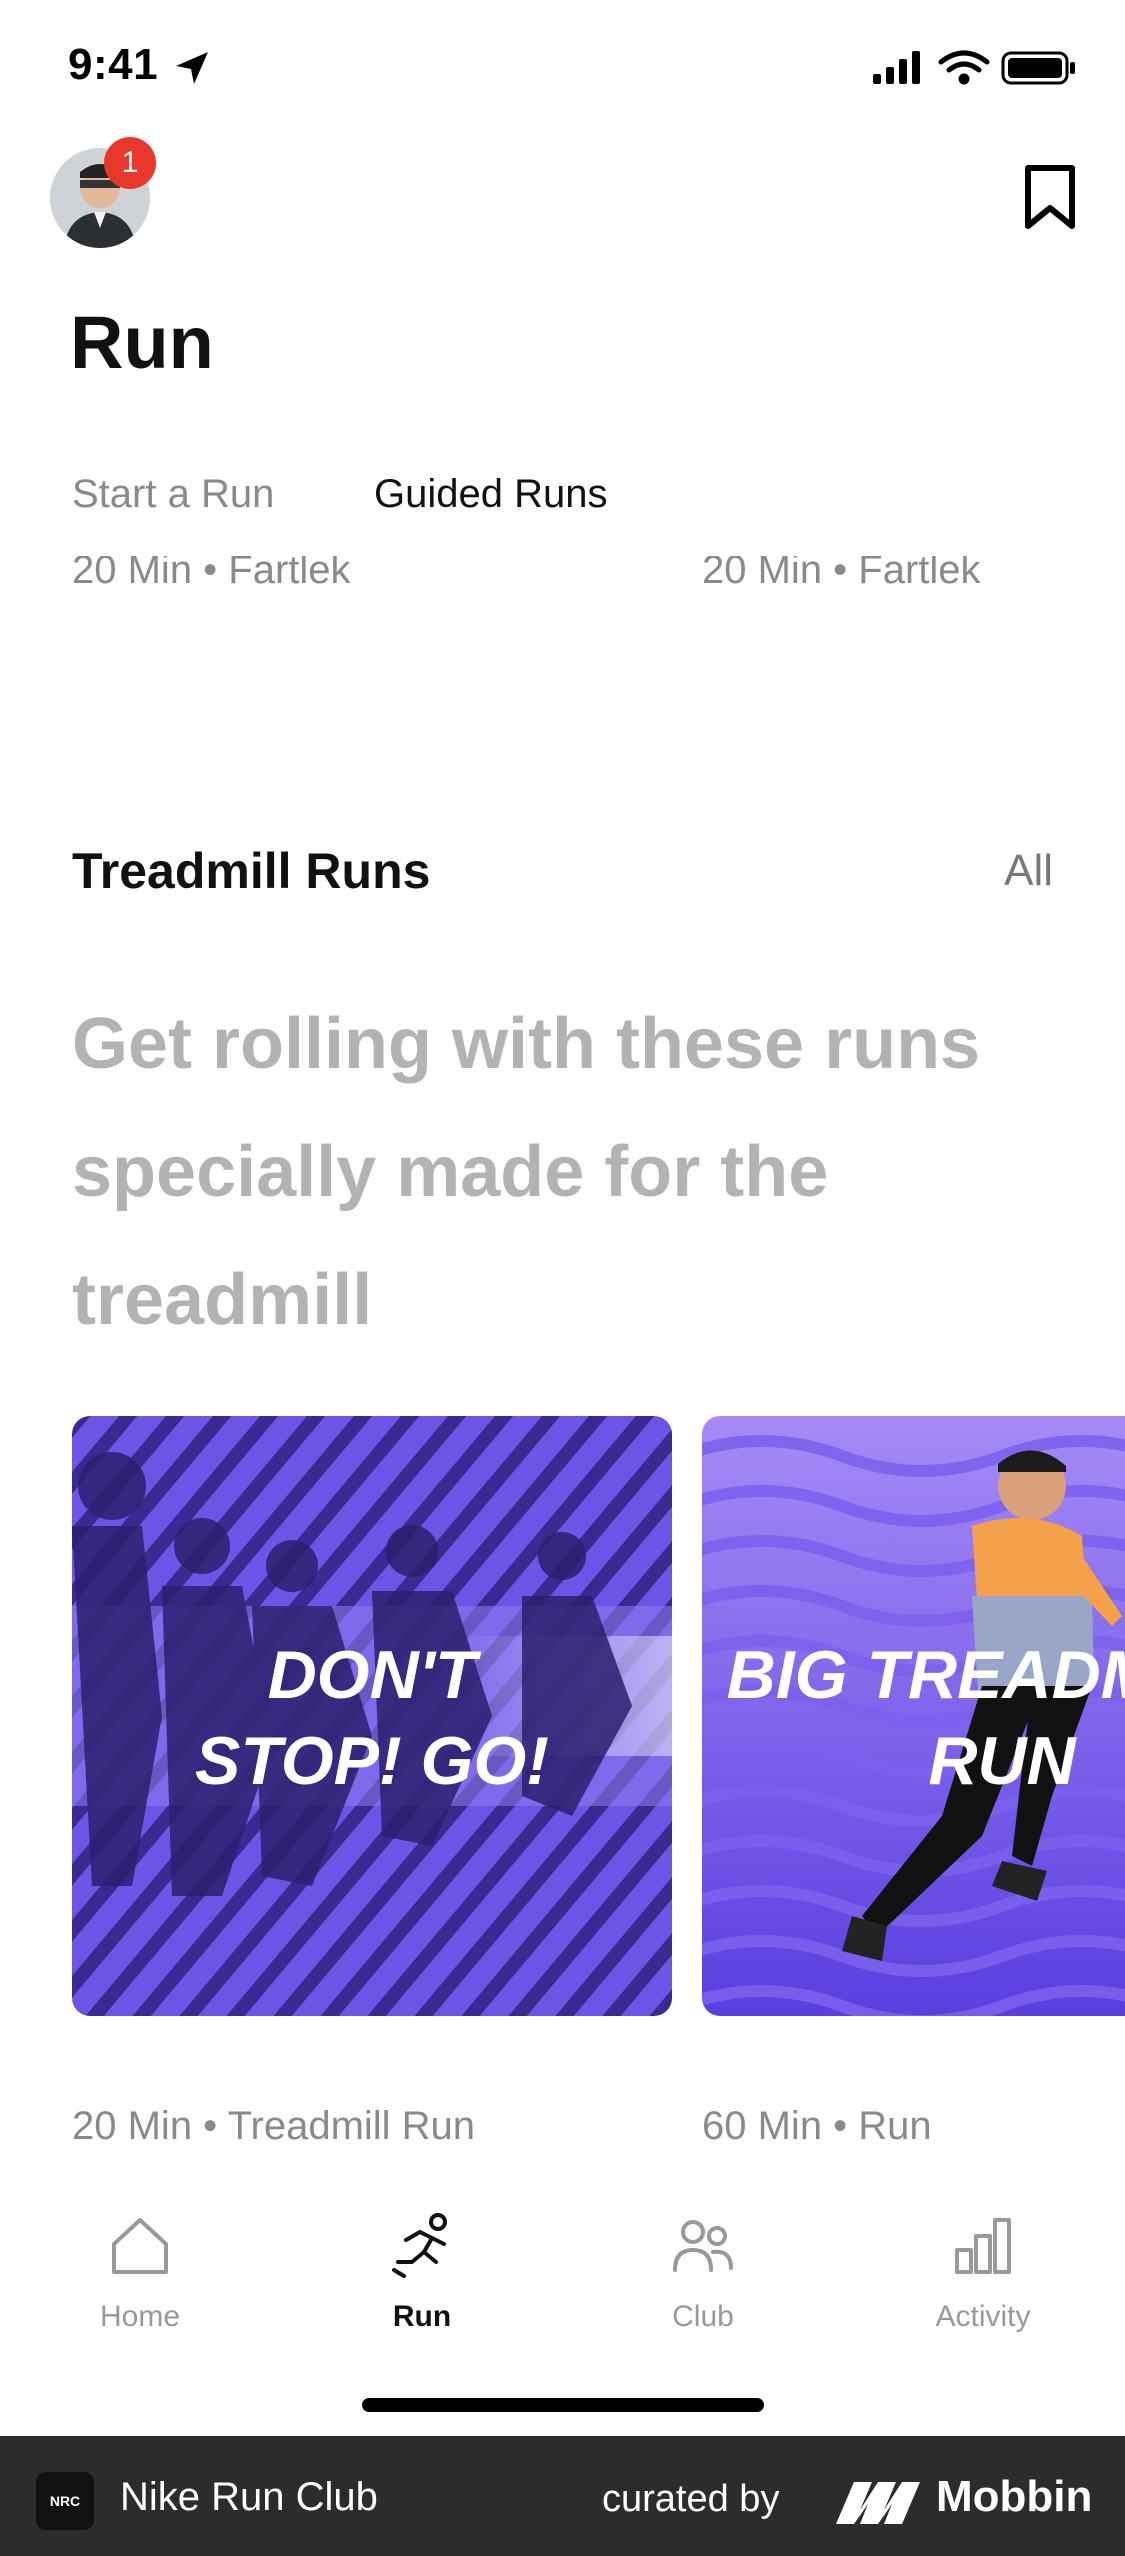 The width and height of the screenshot is (1125, 2556). What do you see at coordinates (896, 67) in the screenshot?
I see `signal-icon` at bounding box center [896, 67].